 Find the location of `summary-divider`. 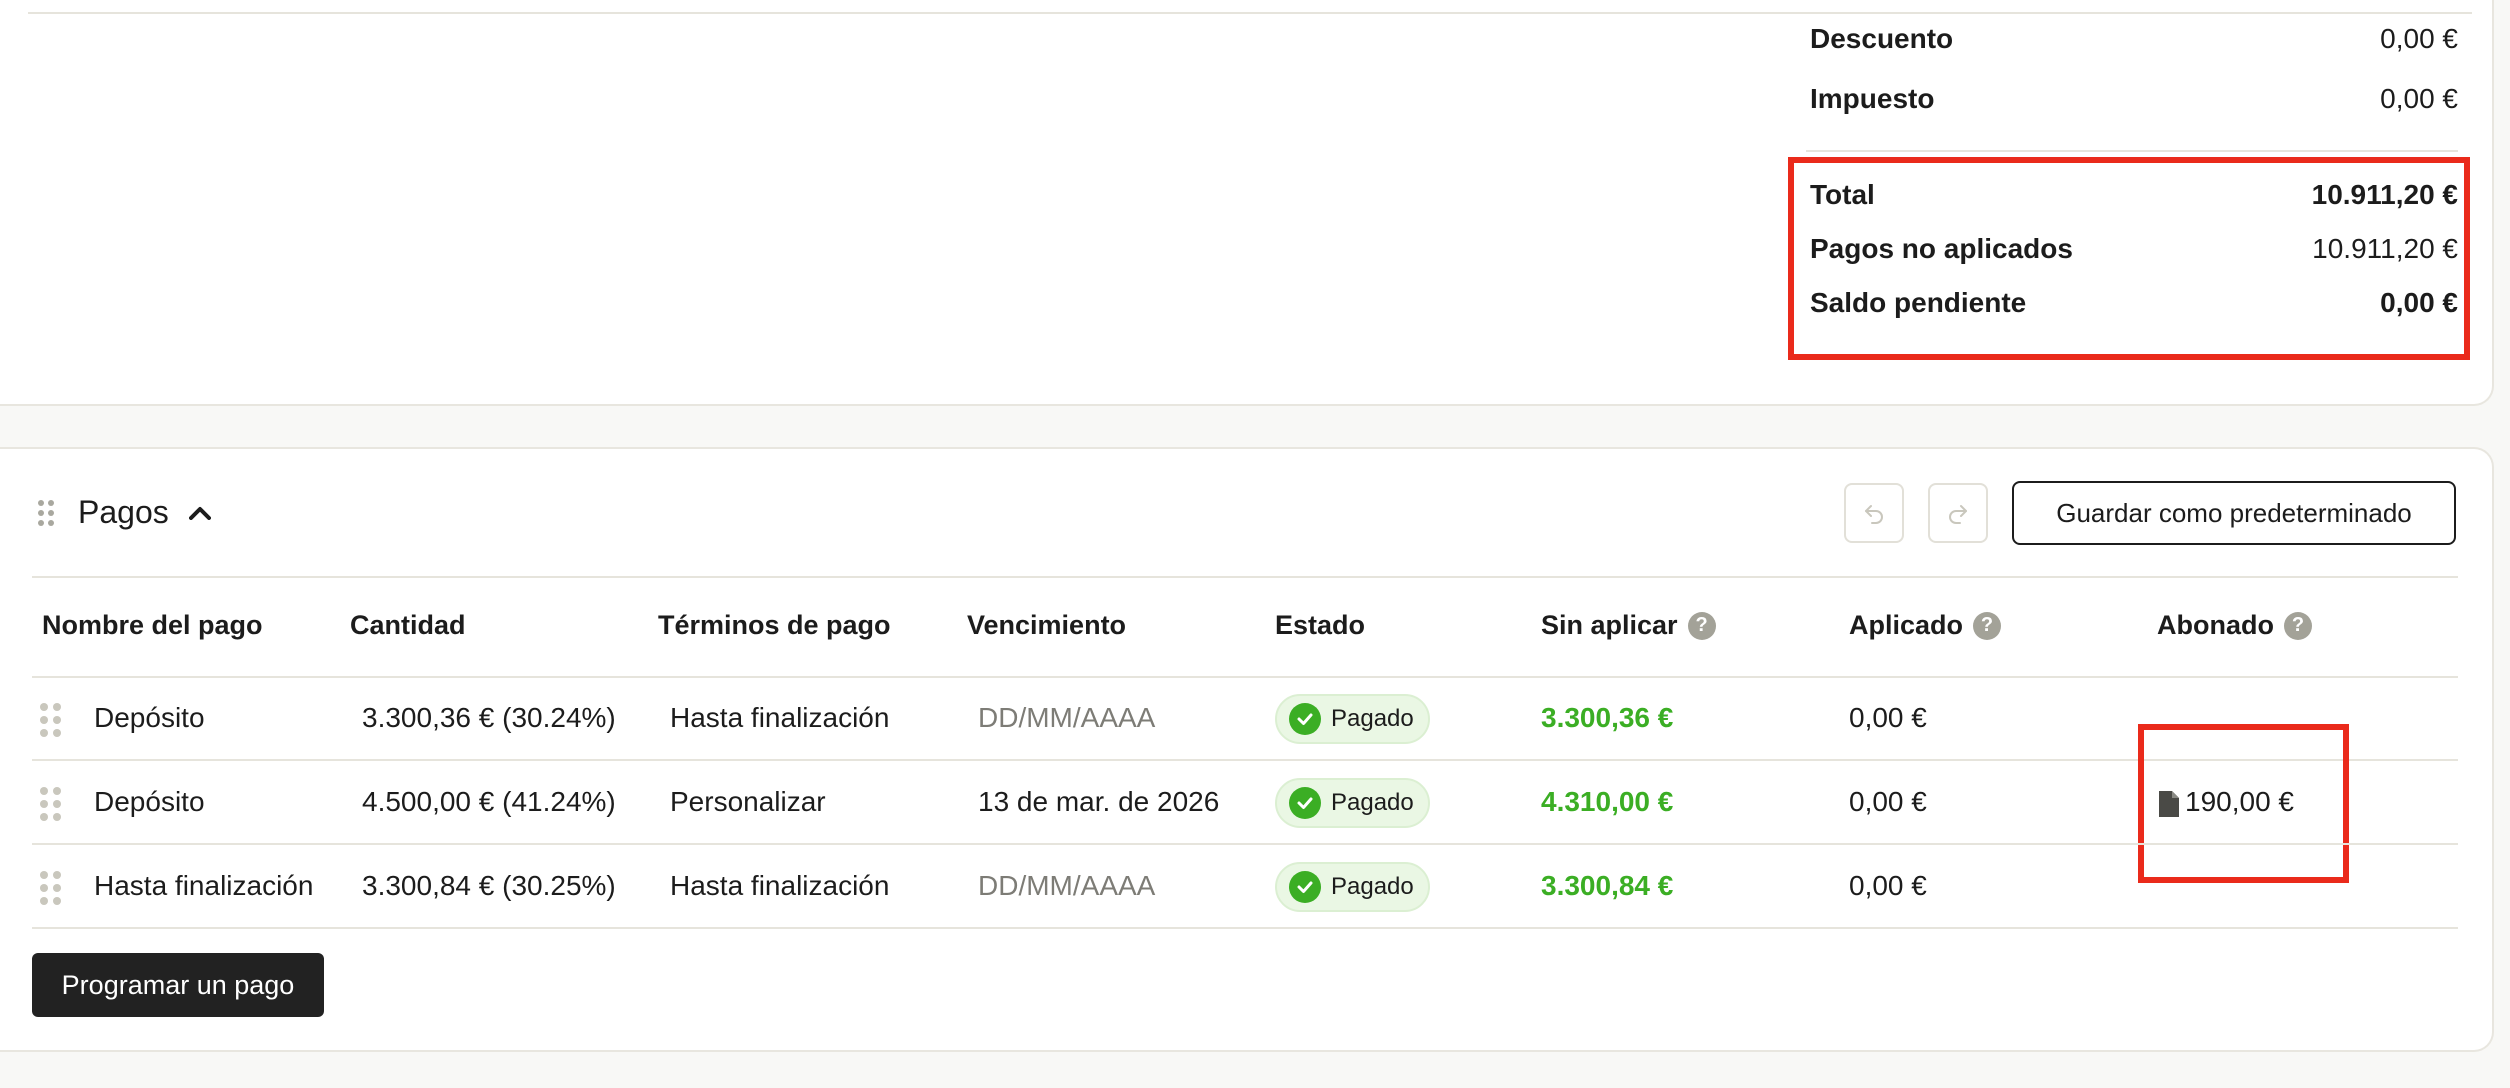

summary-divider is located at coordinates (2132, 151).